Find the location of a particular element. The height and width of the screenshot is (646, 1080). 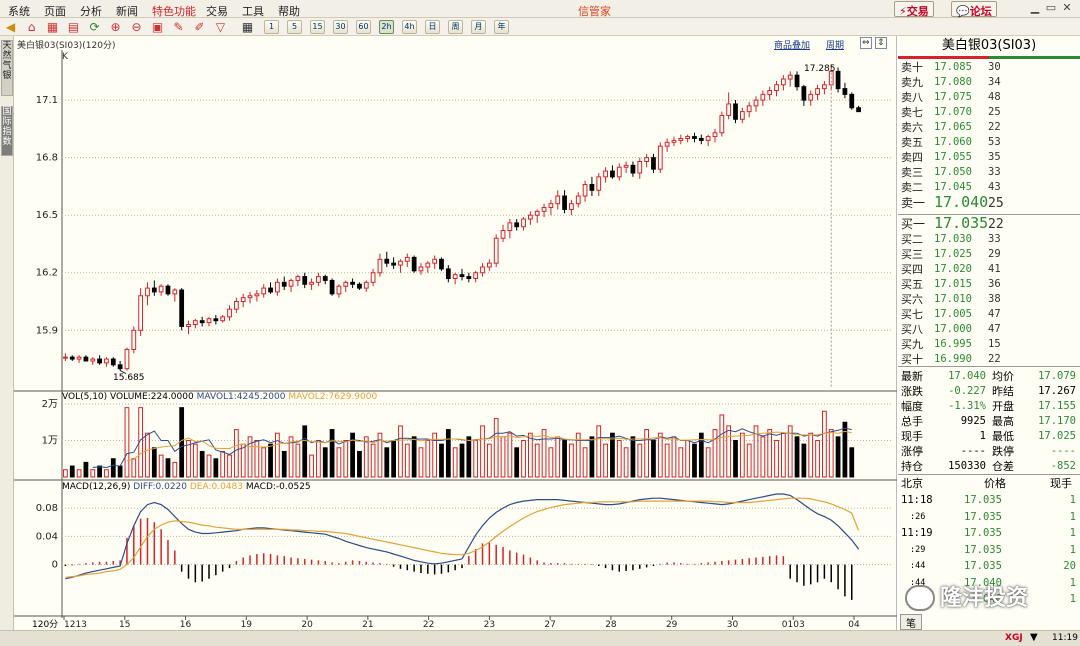

menu-page: 页面 is located at coordinates (55, 11).